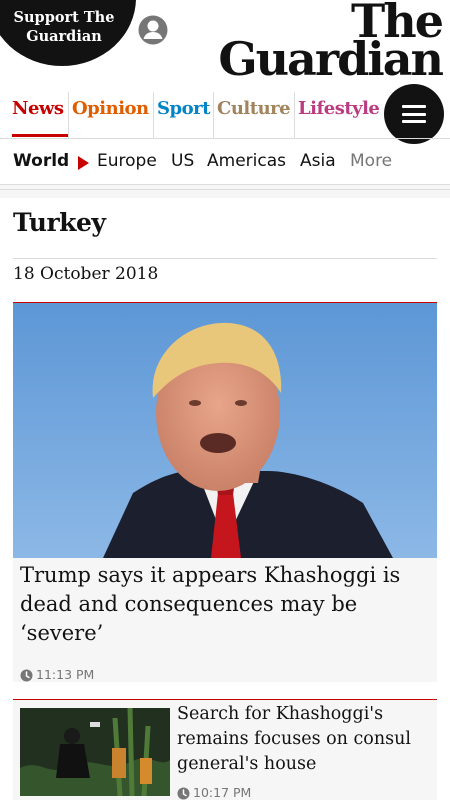  What do you see at coordinates (331, 59) in the screenshot?
I see `logo-line-2: Guardian` at bounding box center [331, 59].